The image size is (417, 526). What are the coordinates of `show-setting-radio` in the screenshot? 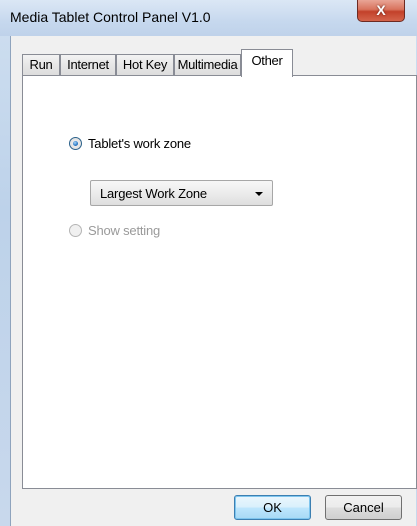 It's located at (75, 230).